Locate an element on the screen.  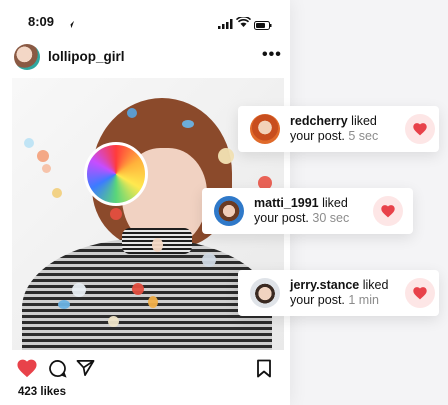
more-options-icon: ••• is located at coordinates (272, 55).